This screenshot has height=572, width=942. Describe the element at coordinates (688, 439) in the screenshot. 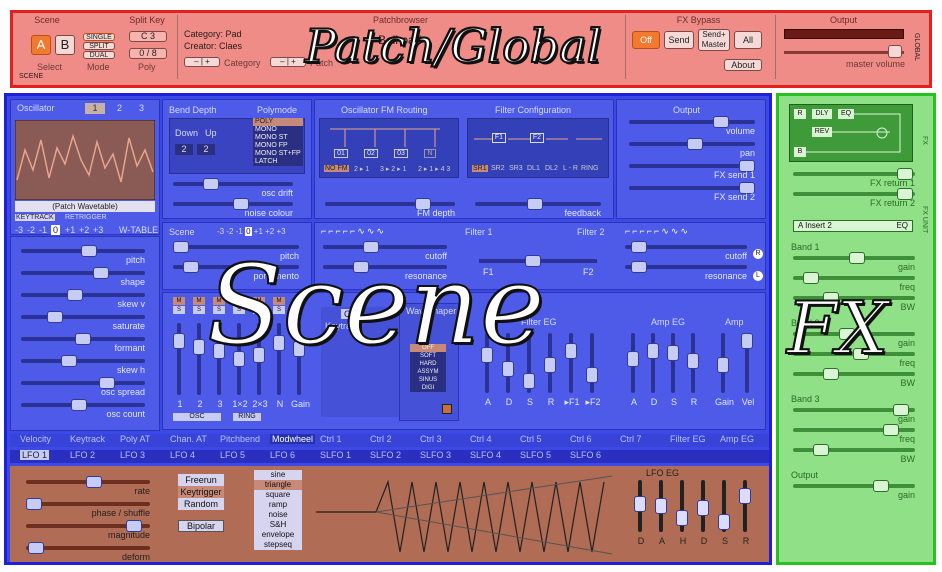

I see `mod-source: Filter EG` at that location.